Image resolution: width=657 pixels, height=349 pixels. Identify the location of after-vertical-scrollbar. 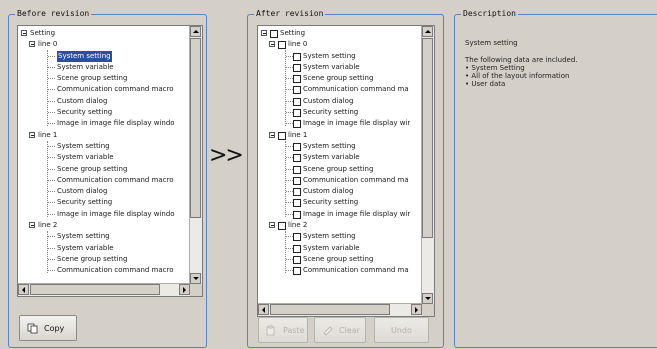
(427, 165).